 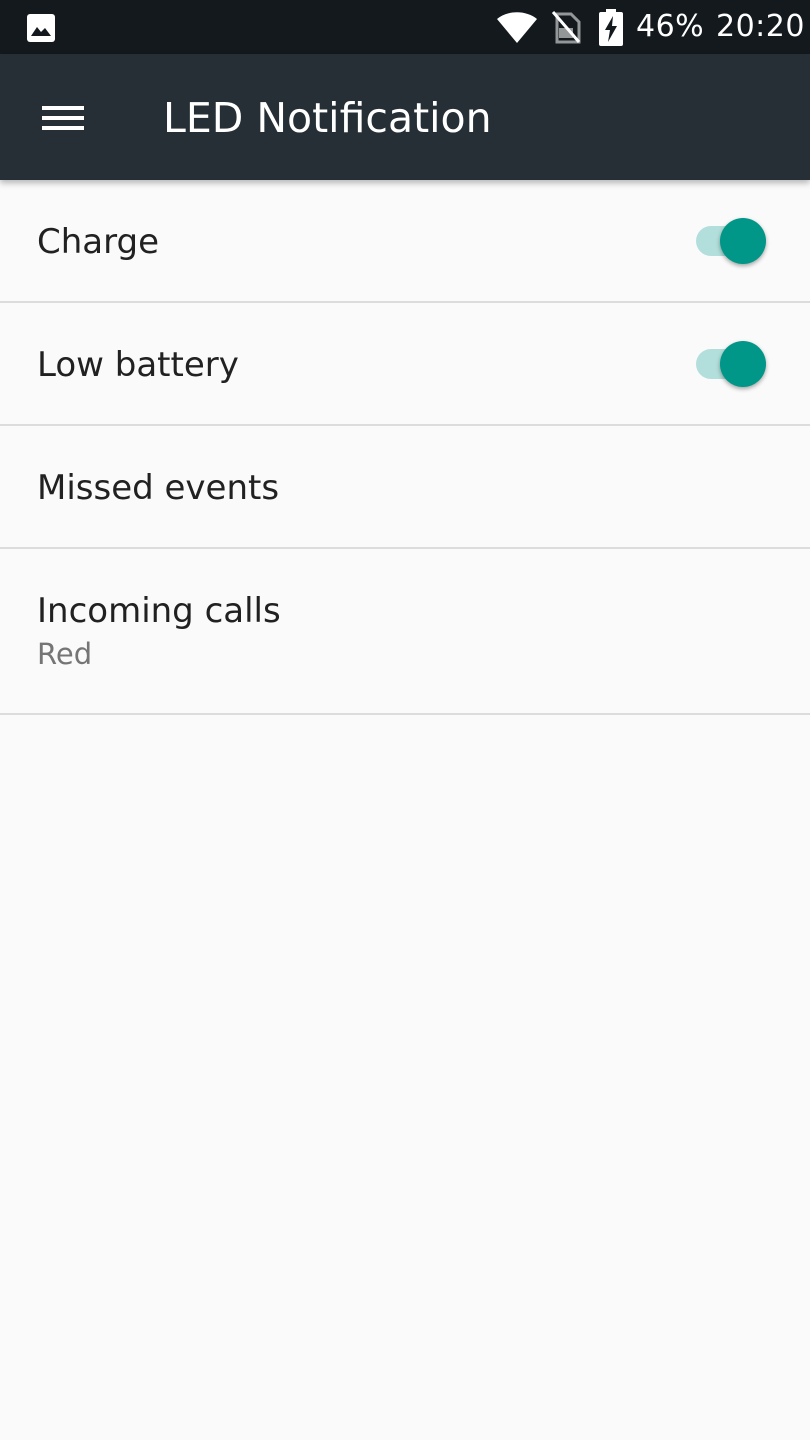 What do you see at coordinates (41, 28) in the screenshot?
I see `gallery-icon` at bounding box center [41, 28].